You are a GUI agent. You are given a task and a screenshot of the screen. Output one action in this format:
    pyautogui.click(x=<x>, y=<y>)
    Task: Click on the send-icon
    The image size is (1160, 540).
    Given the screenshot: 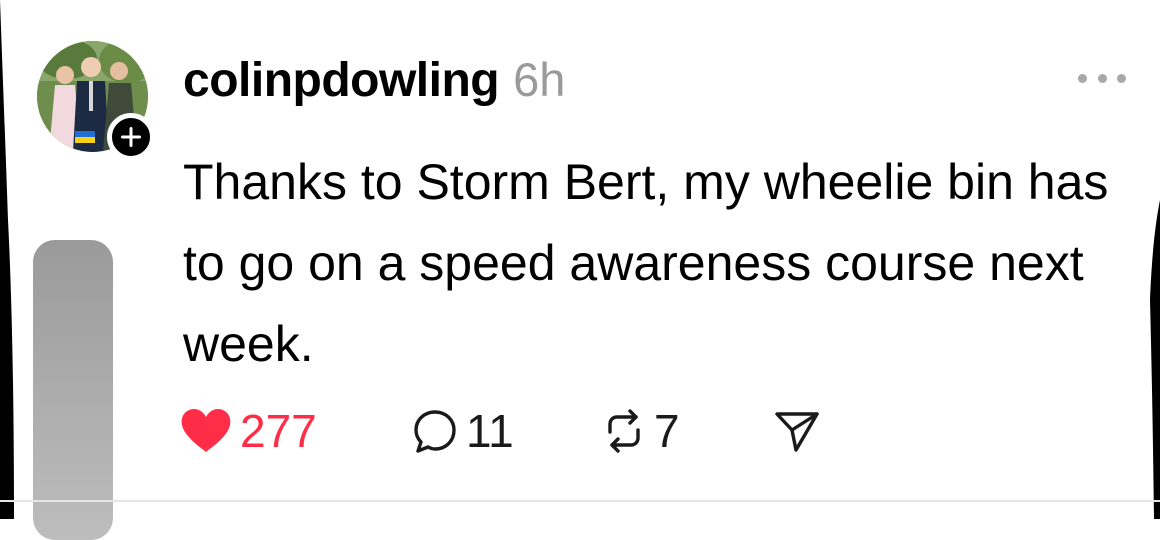 What is the action you would take?
    pyautogui.click(x=797, y=432)
    